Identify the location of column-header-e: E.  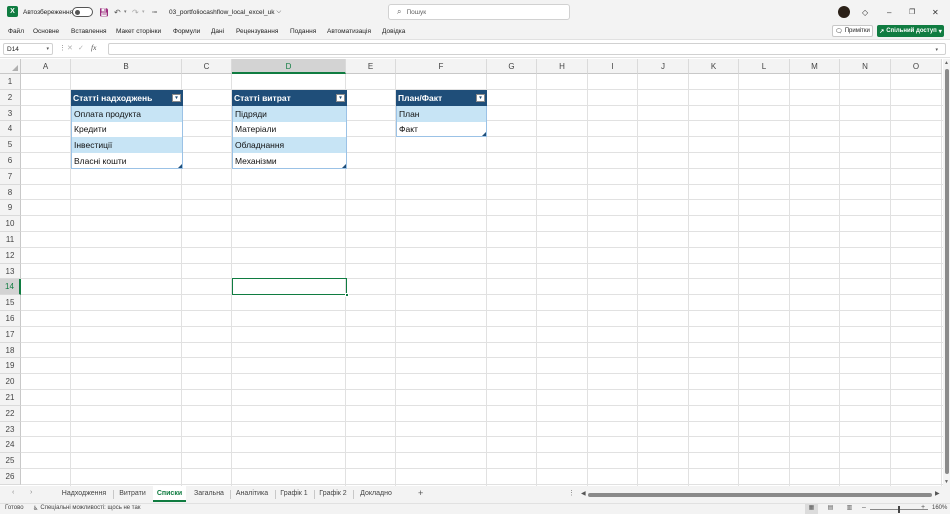
(371, 66).